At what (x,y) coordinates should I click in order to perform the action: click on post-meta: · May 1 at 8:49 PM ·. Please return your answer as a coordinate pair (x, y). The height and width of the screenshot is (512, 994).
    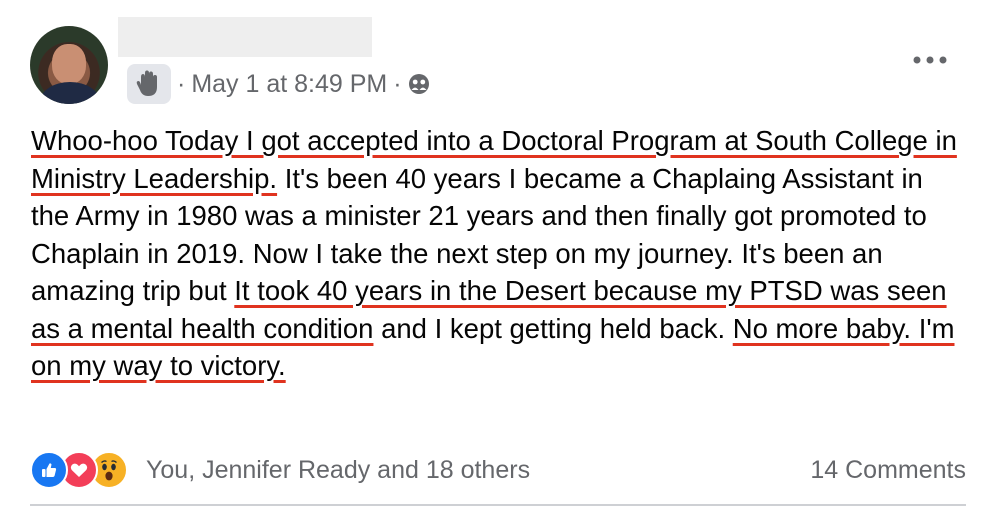
    Looking at the image, I should click on (278, 84).